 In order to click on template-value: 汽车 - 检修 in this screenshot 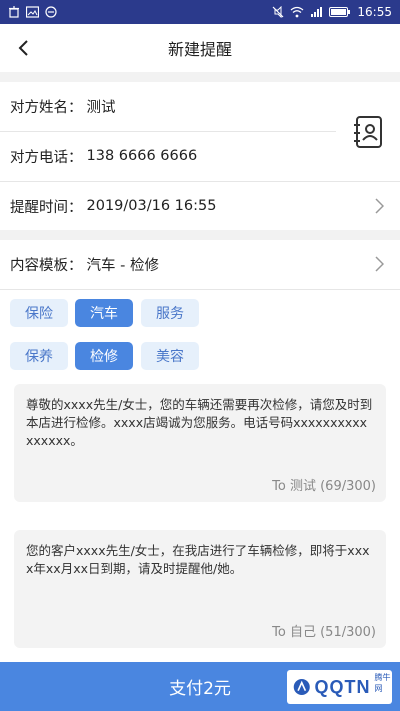, I will do `click(122, 265)`.